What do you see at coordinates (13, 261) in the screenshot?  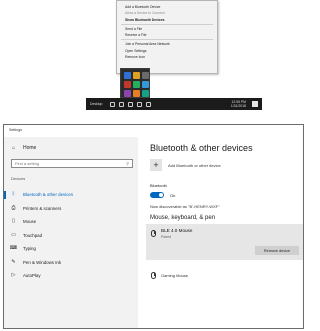 I see `pen-icon: ✎` at bounding box center [13, 261].